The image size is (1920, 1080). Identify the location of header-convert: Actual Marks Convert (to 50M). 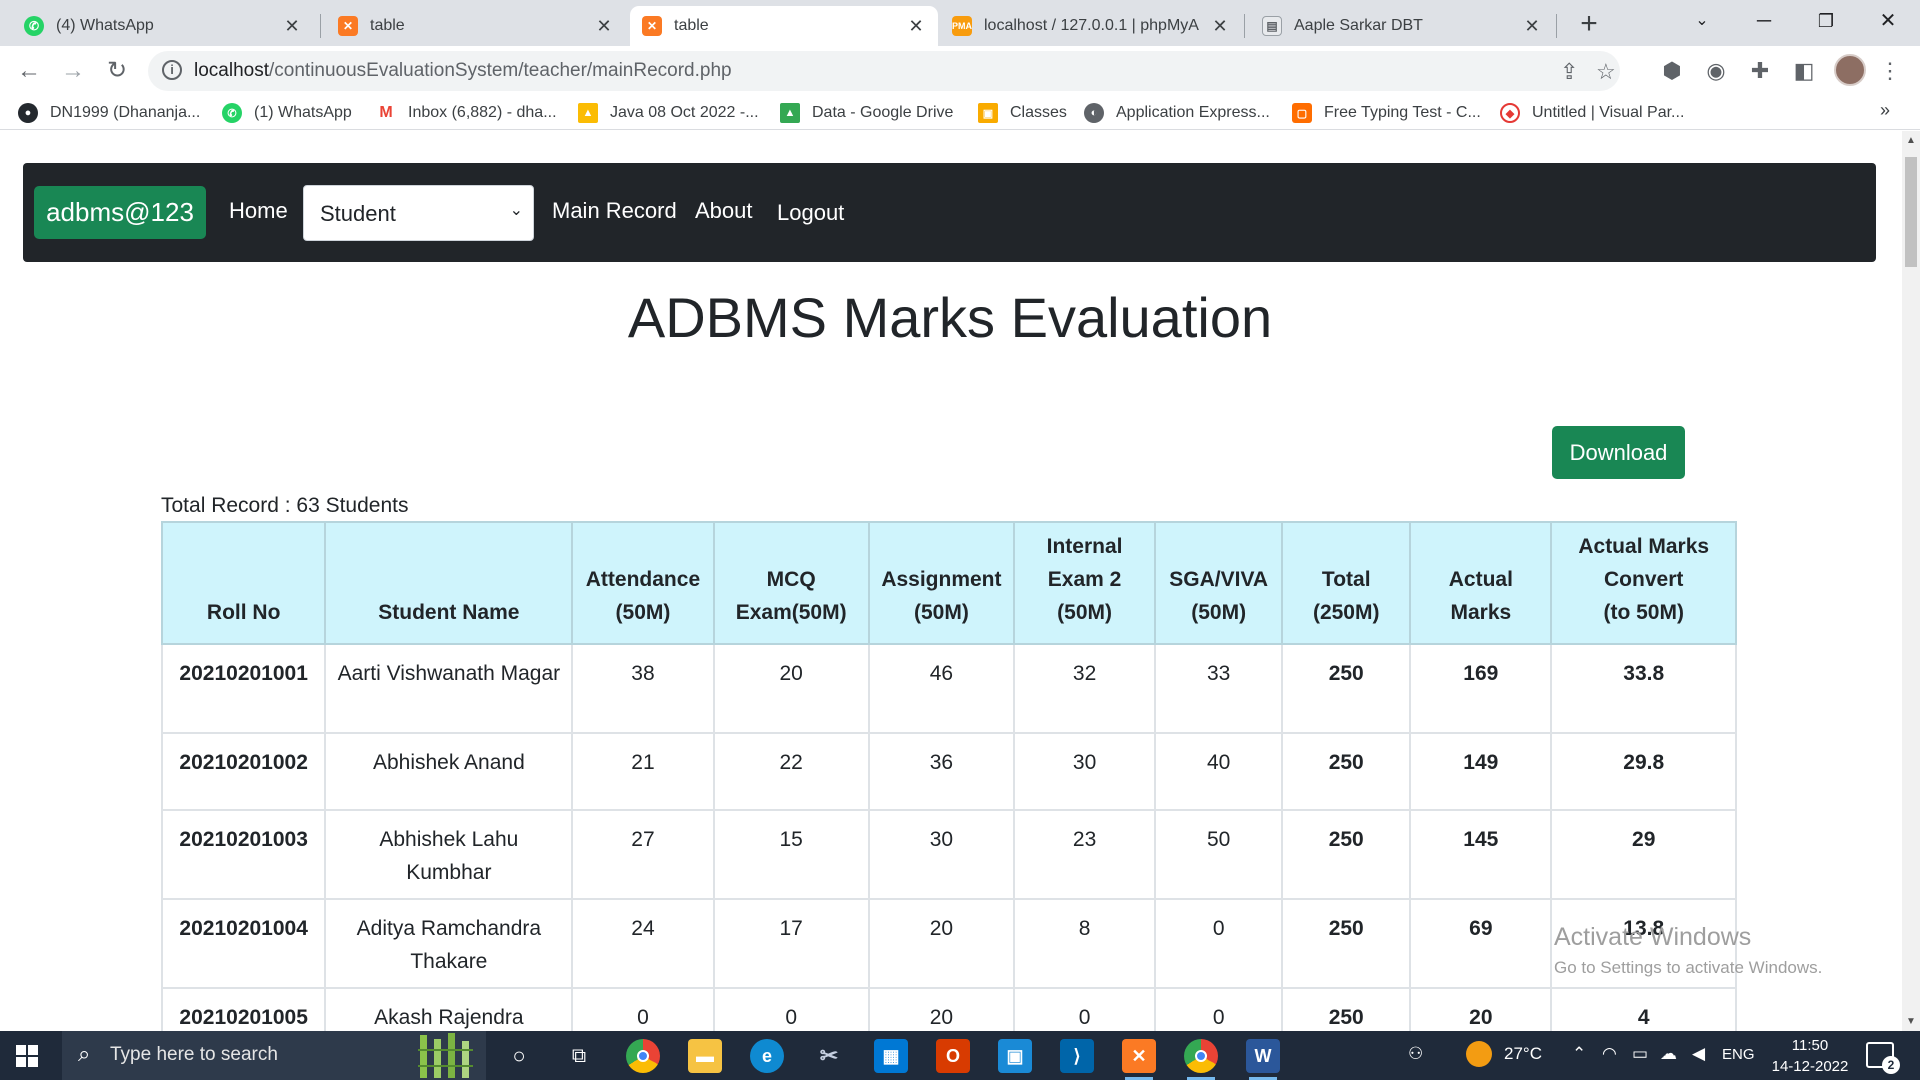
(1643, 583).